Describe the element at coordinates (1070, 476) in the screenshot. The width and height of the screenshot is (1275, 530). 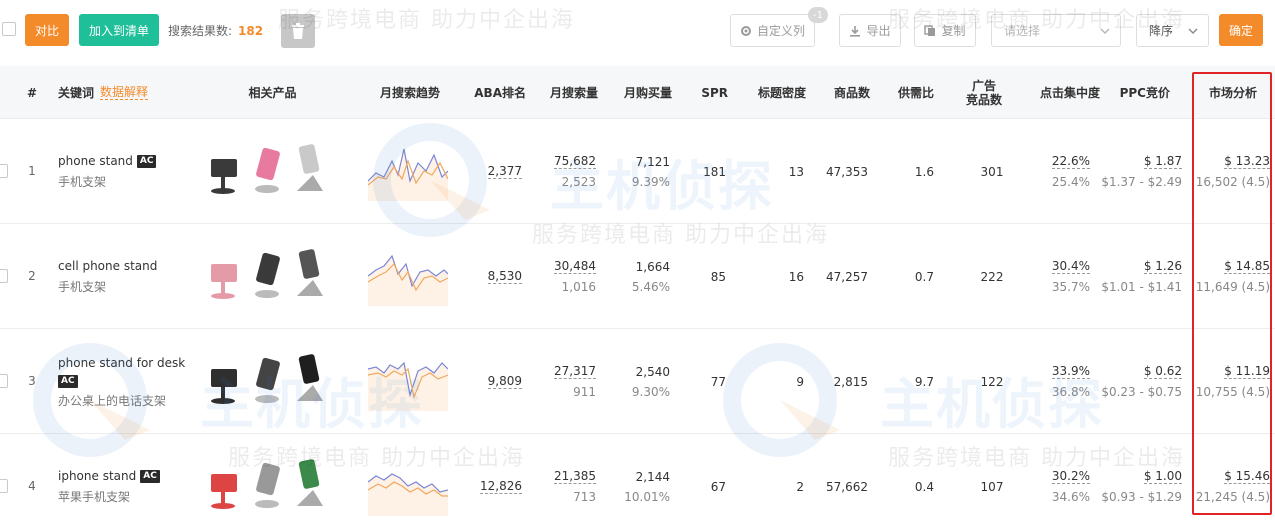
I see `click-concentration: 30.2%` at that location.